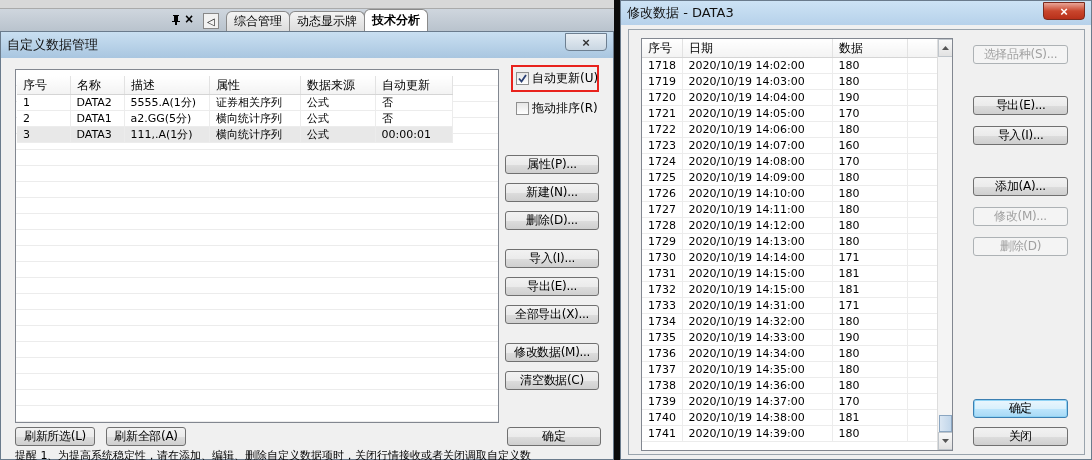  I want to click on column-header: 数据来源, so click(337, 85).